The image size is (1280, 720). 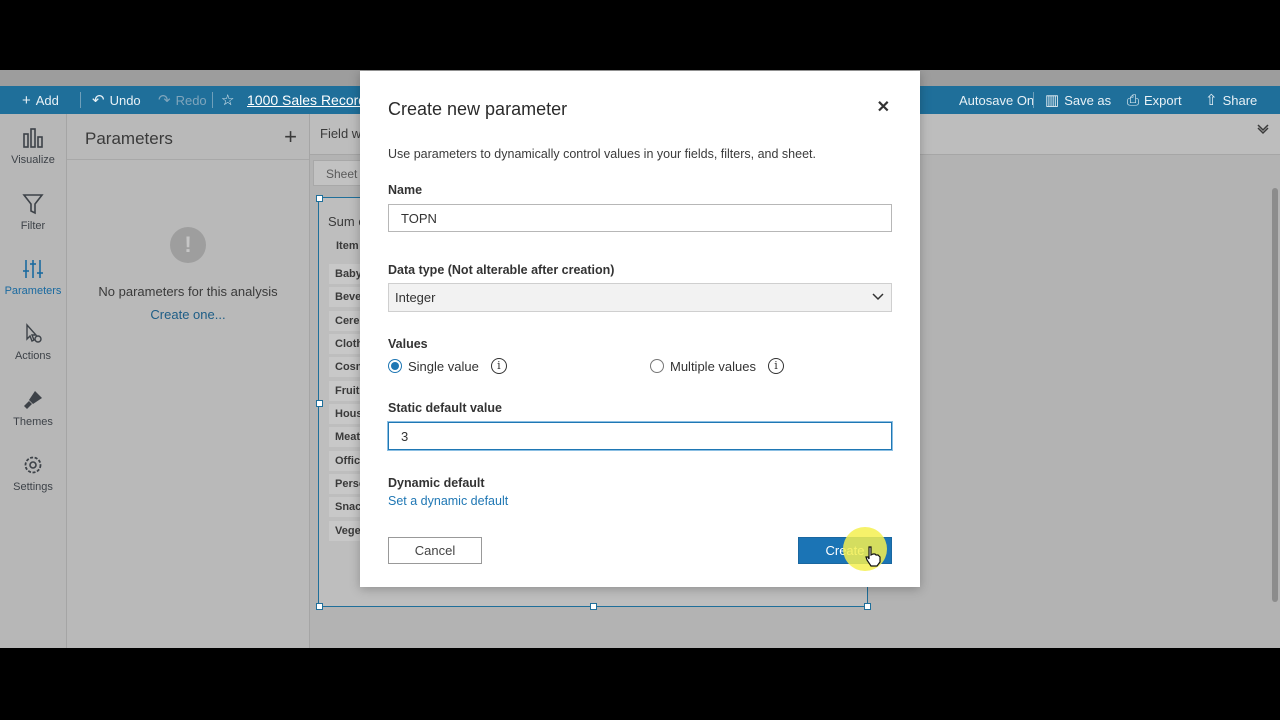 I want to click on pointer-gear-icon, so click(x=33, y=336).